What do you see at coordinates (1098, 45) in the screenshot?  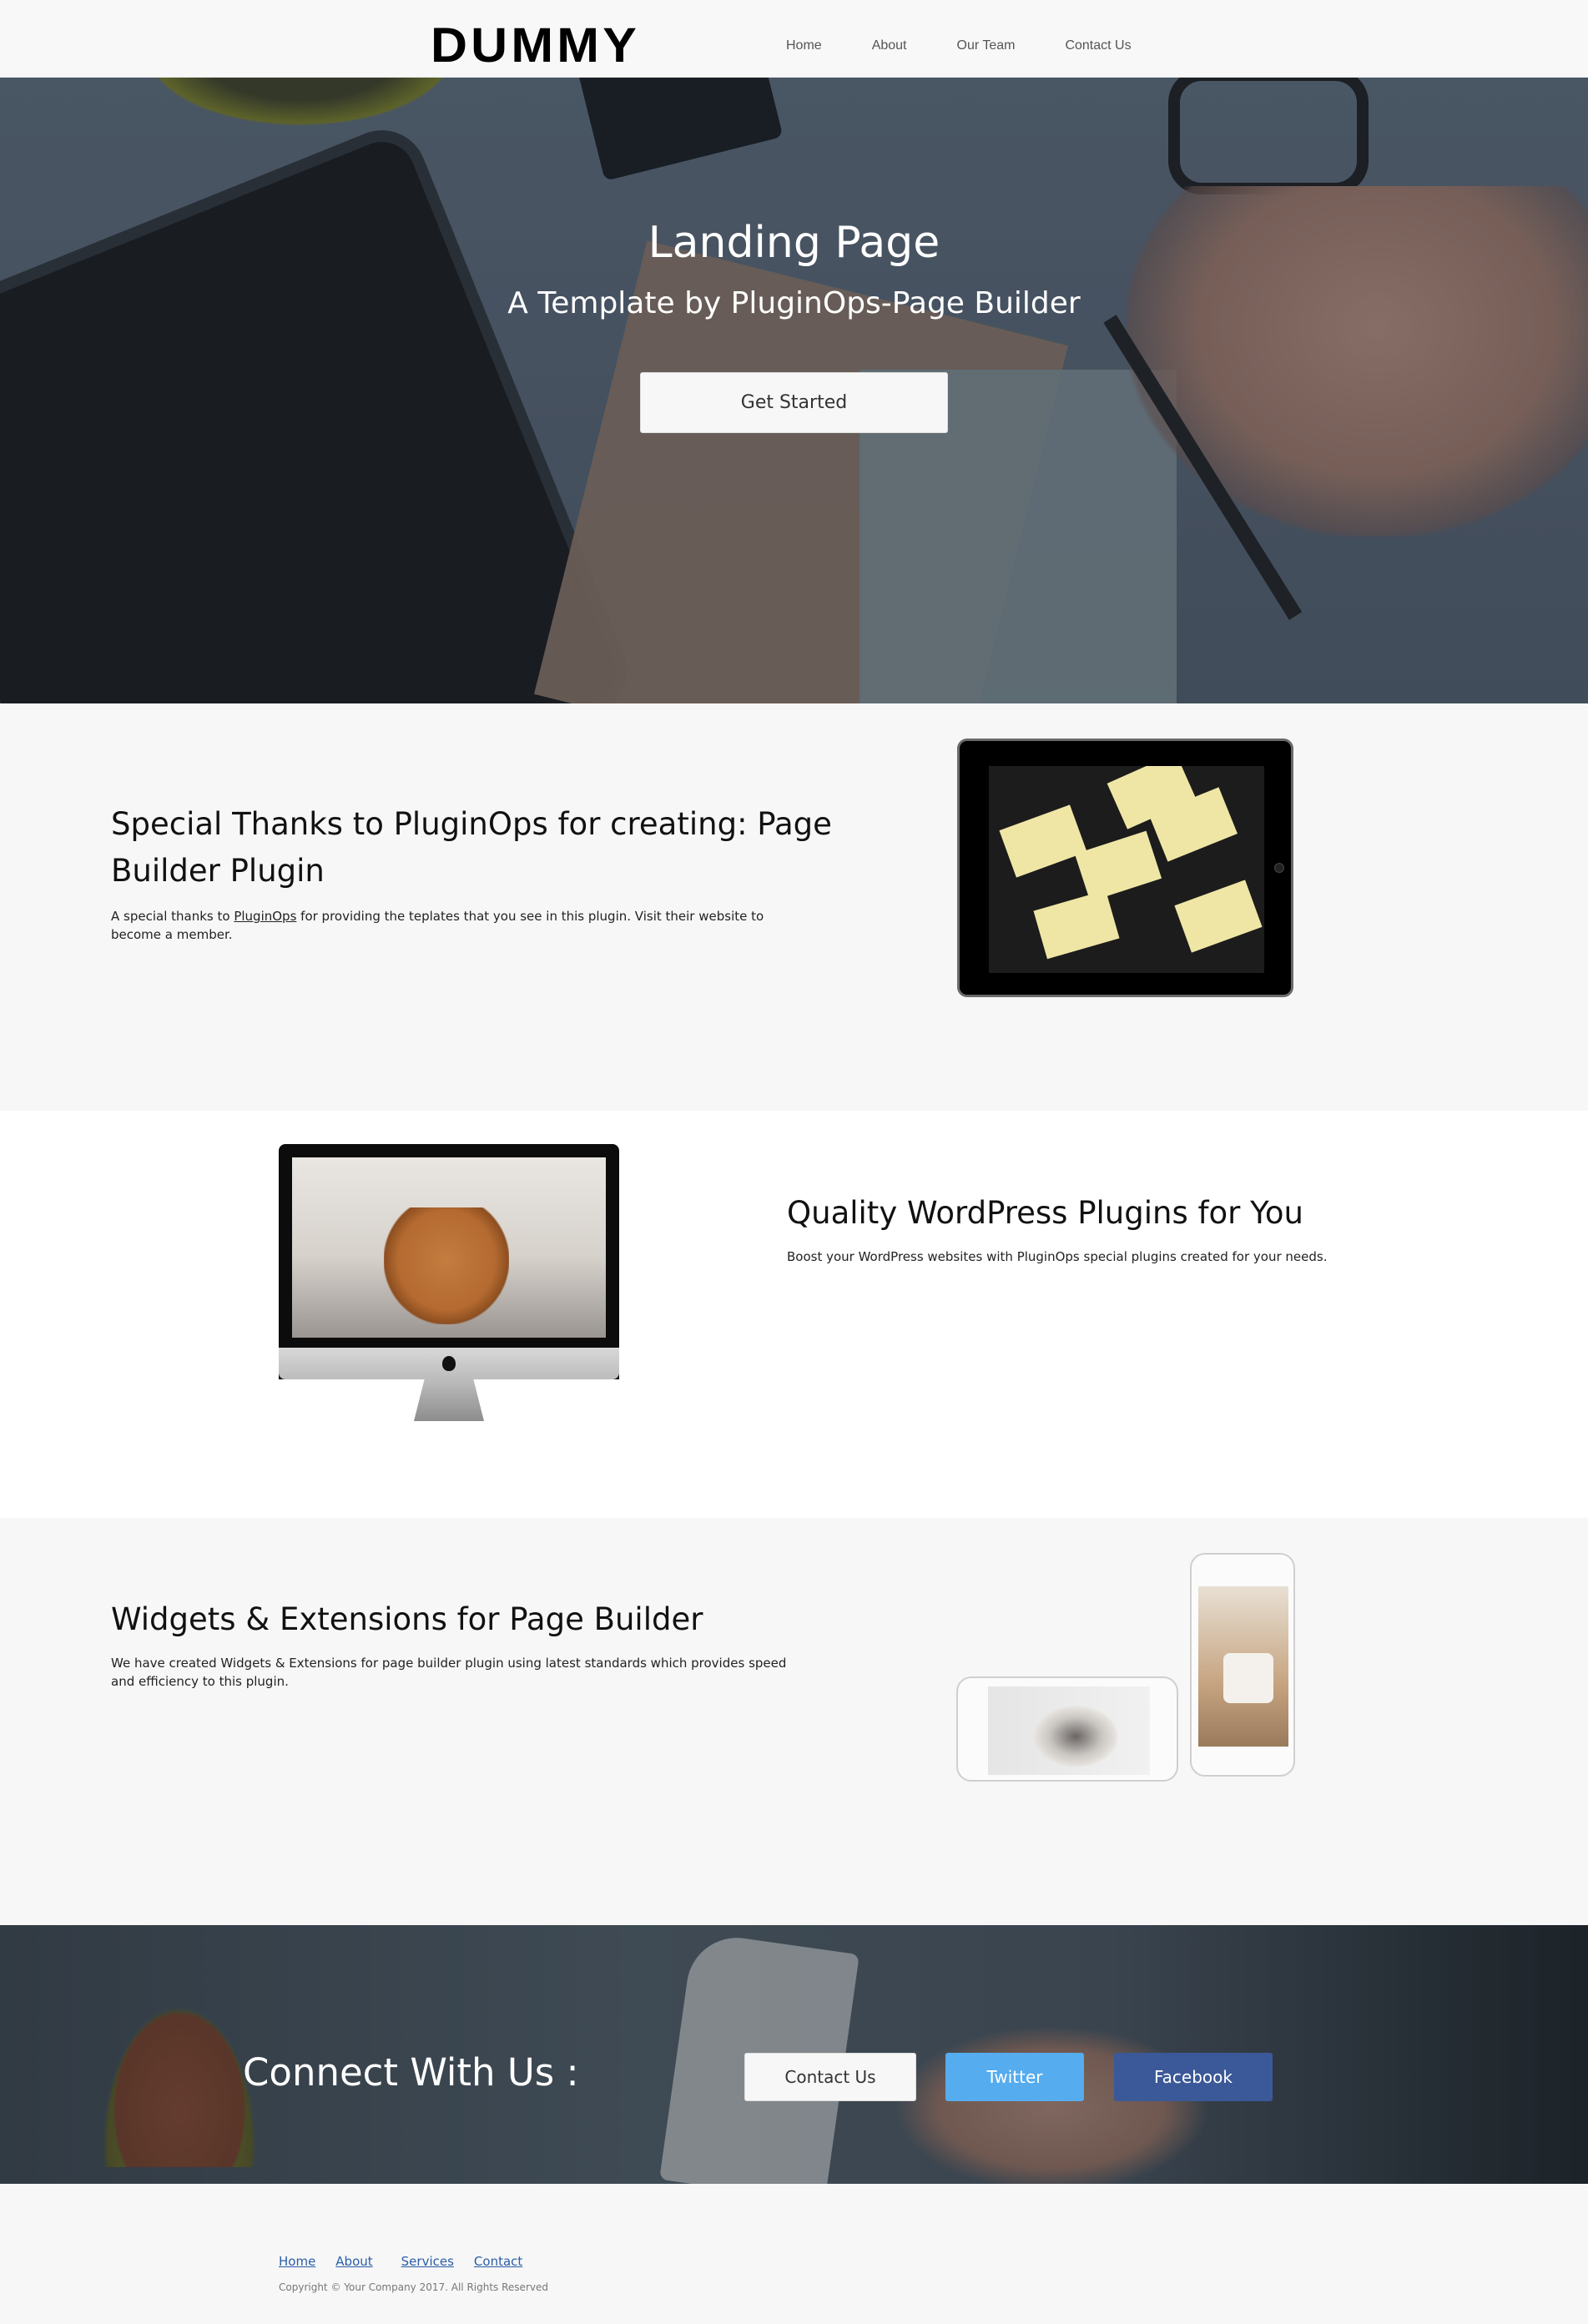 I see `nav-contact-us-link: Contact Us` at bounding box center [1098, 45].